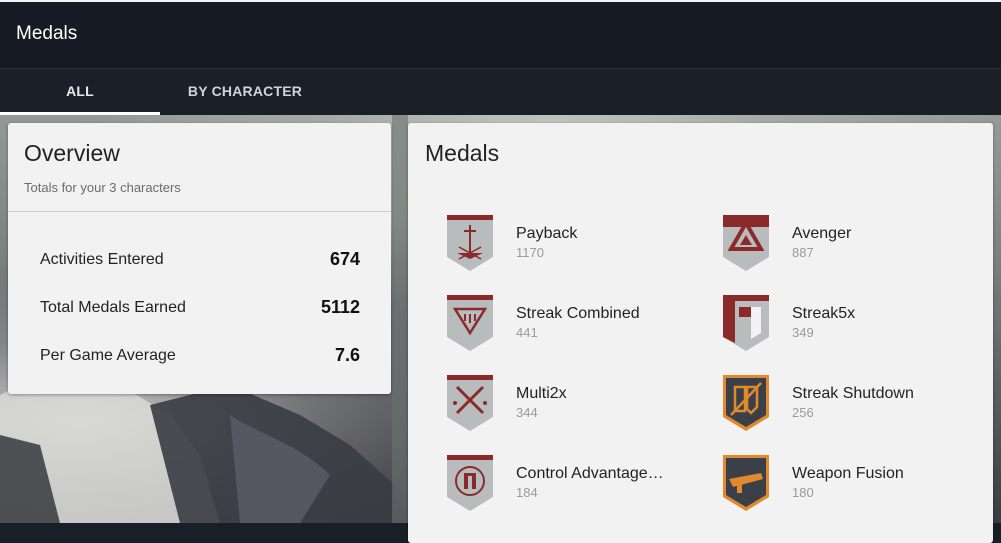  I want to click on stat-row-per-game-average: Per Game Average 7.6, so click(200, 357).